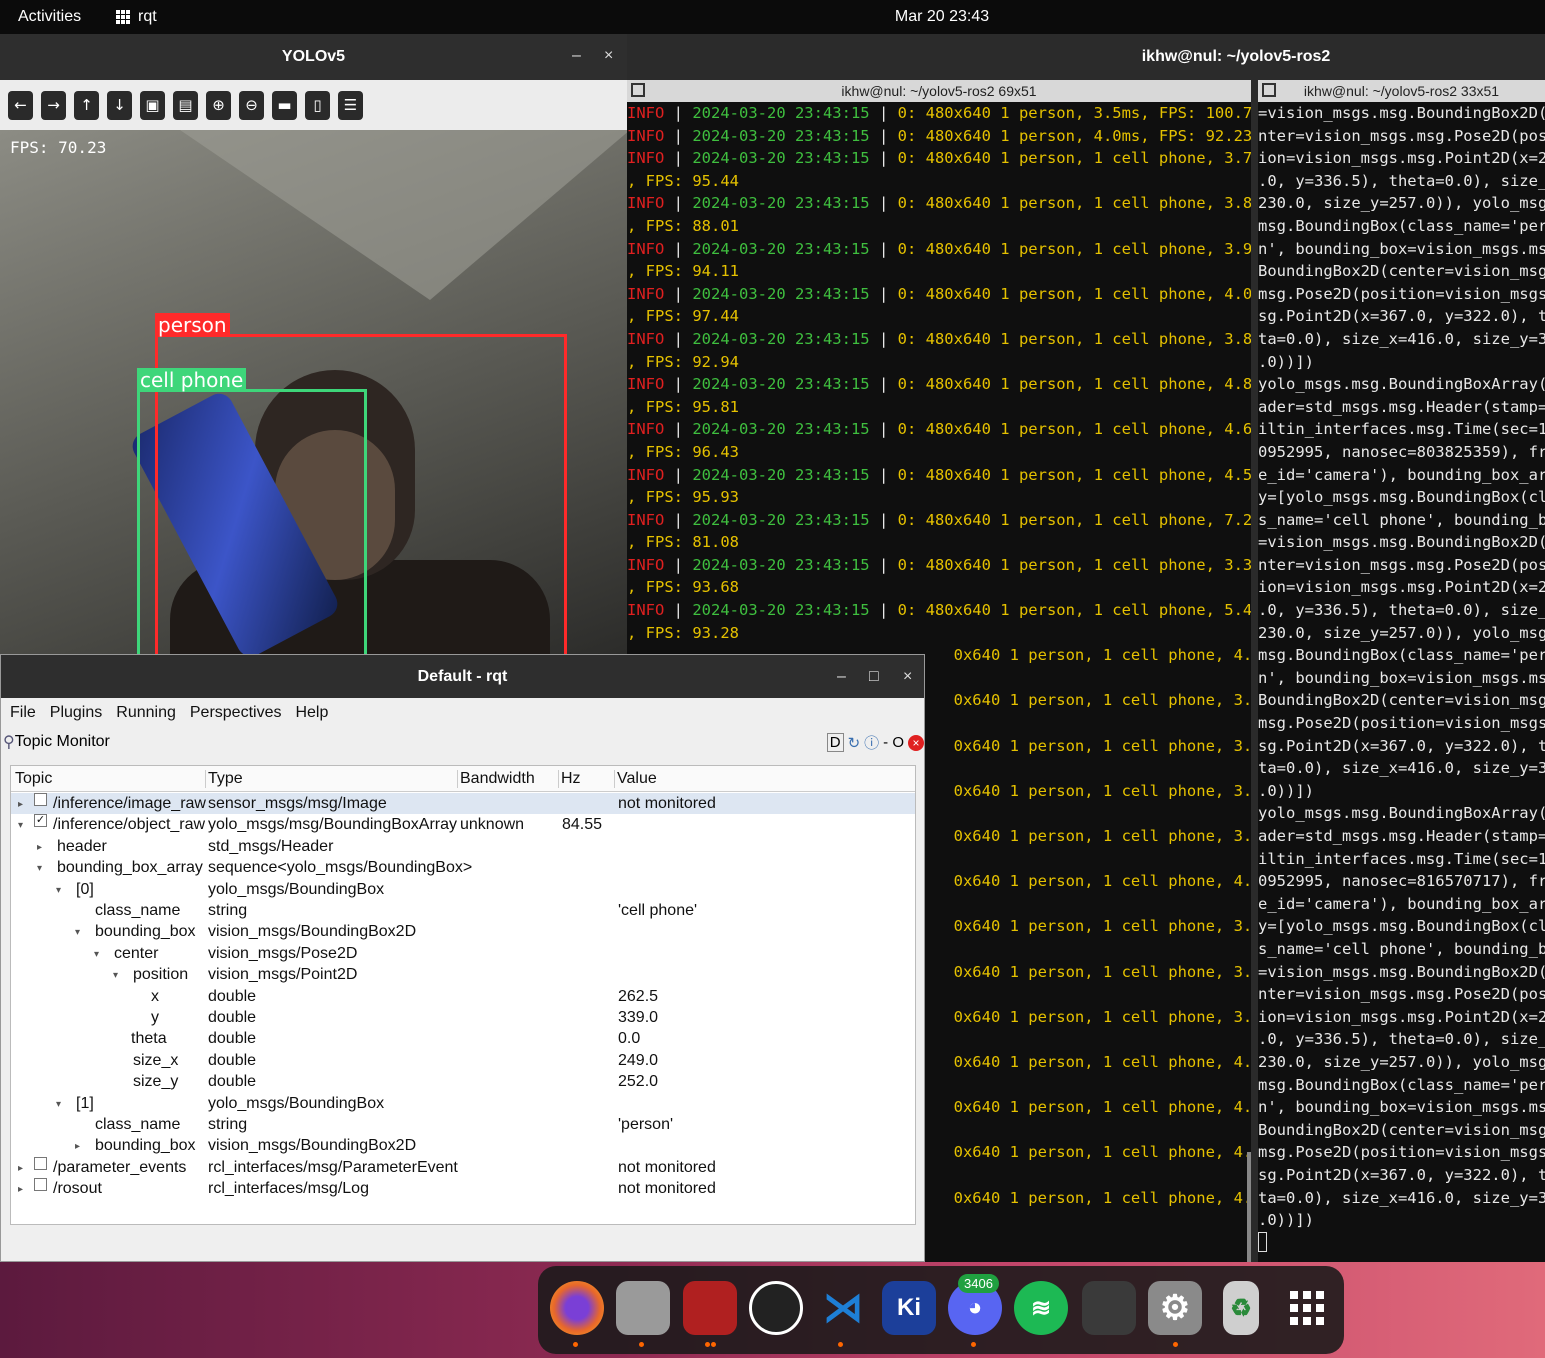 This screenshot has height=1358, width=1545. What do you see at coordinates (463, 846) in the screenshot?
I see `tree-row: ▸ header std_msgs/Header` at bounding box center [463, 846].